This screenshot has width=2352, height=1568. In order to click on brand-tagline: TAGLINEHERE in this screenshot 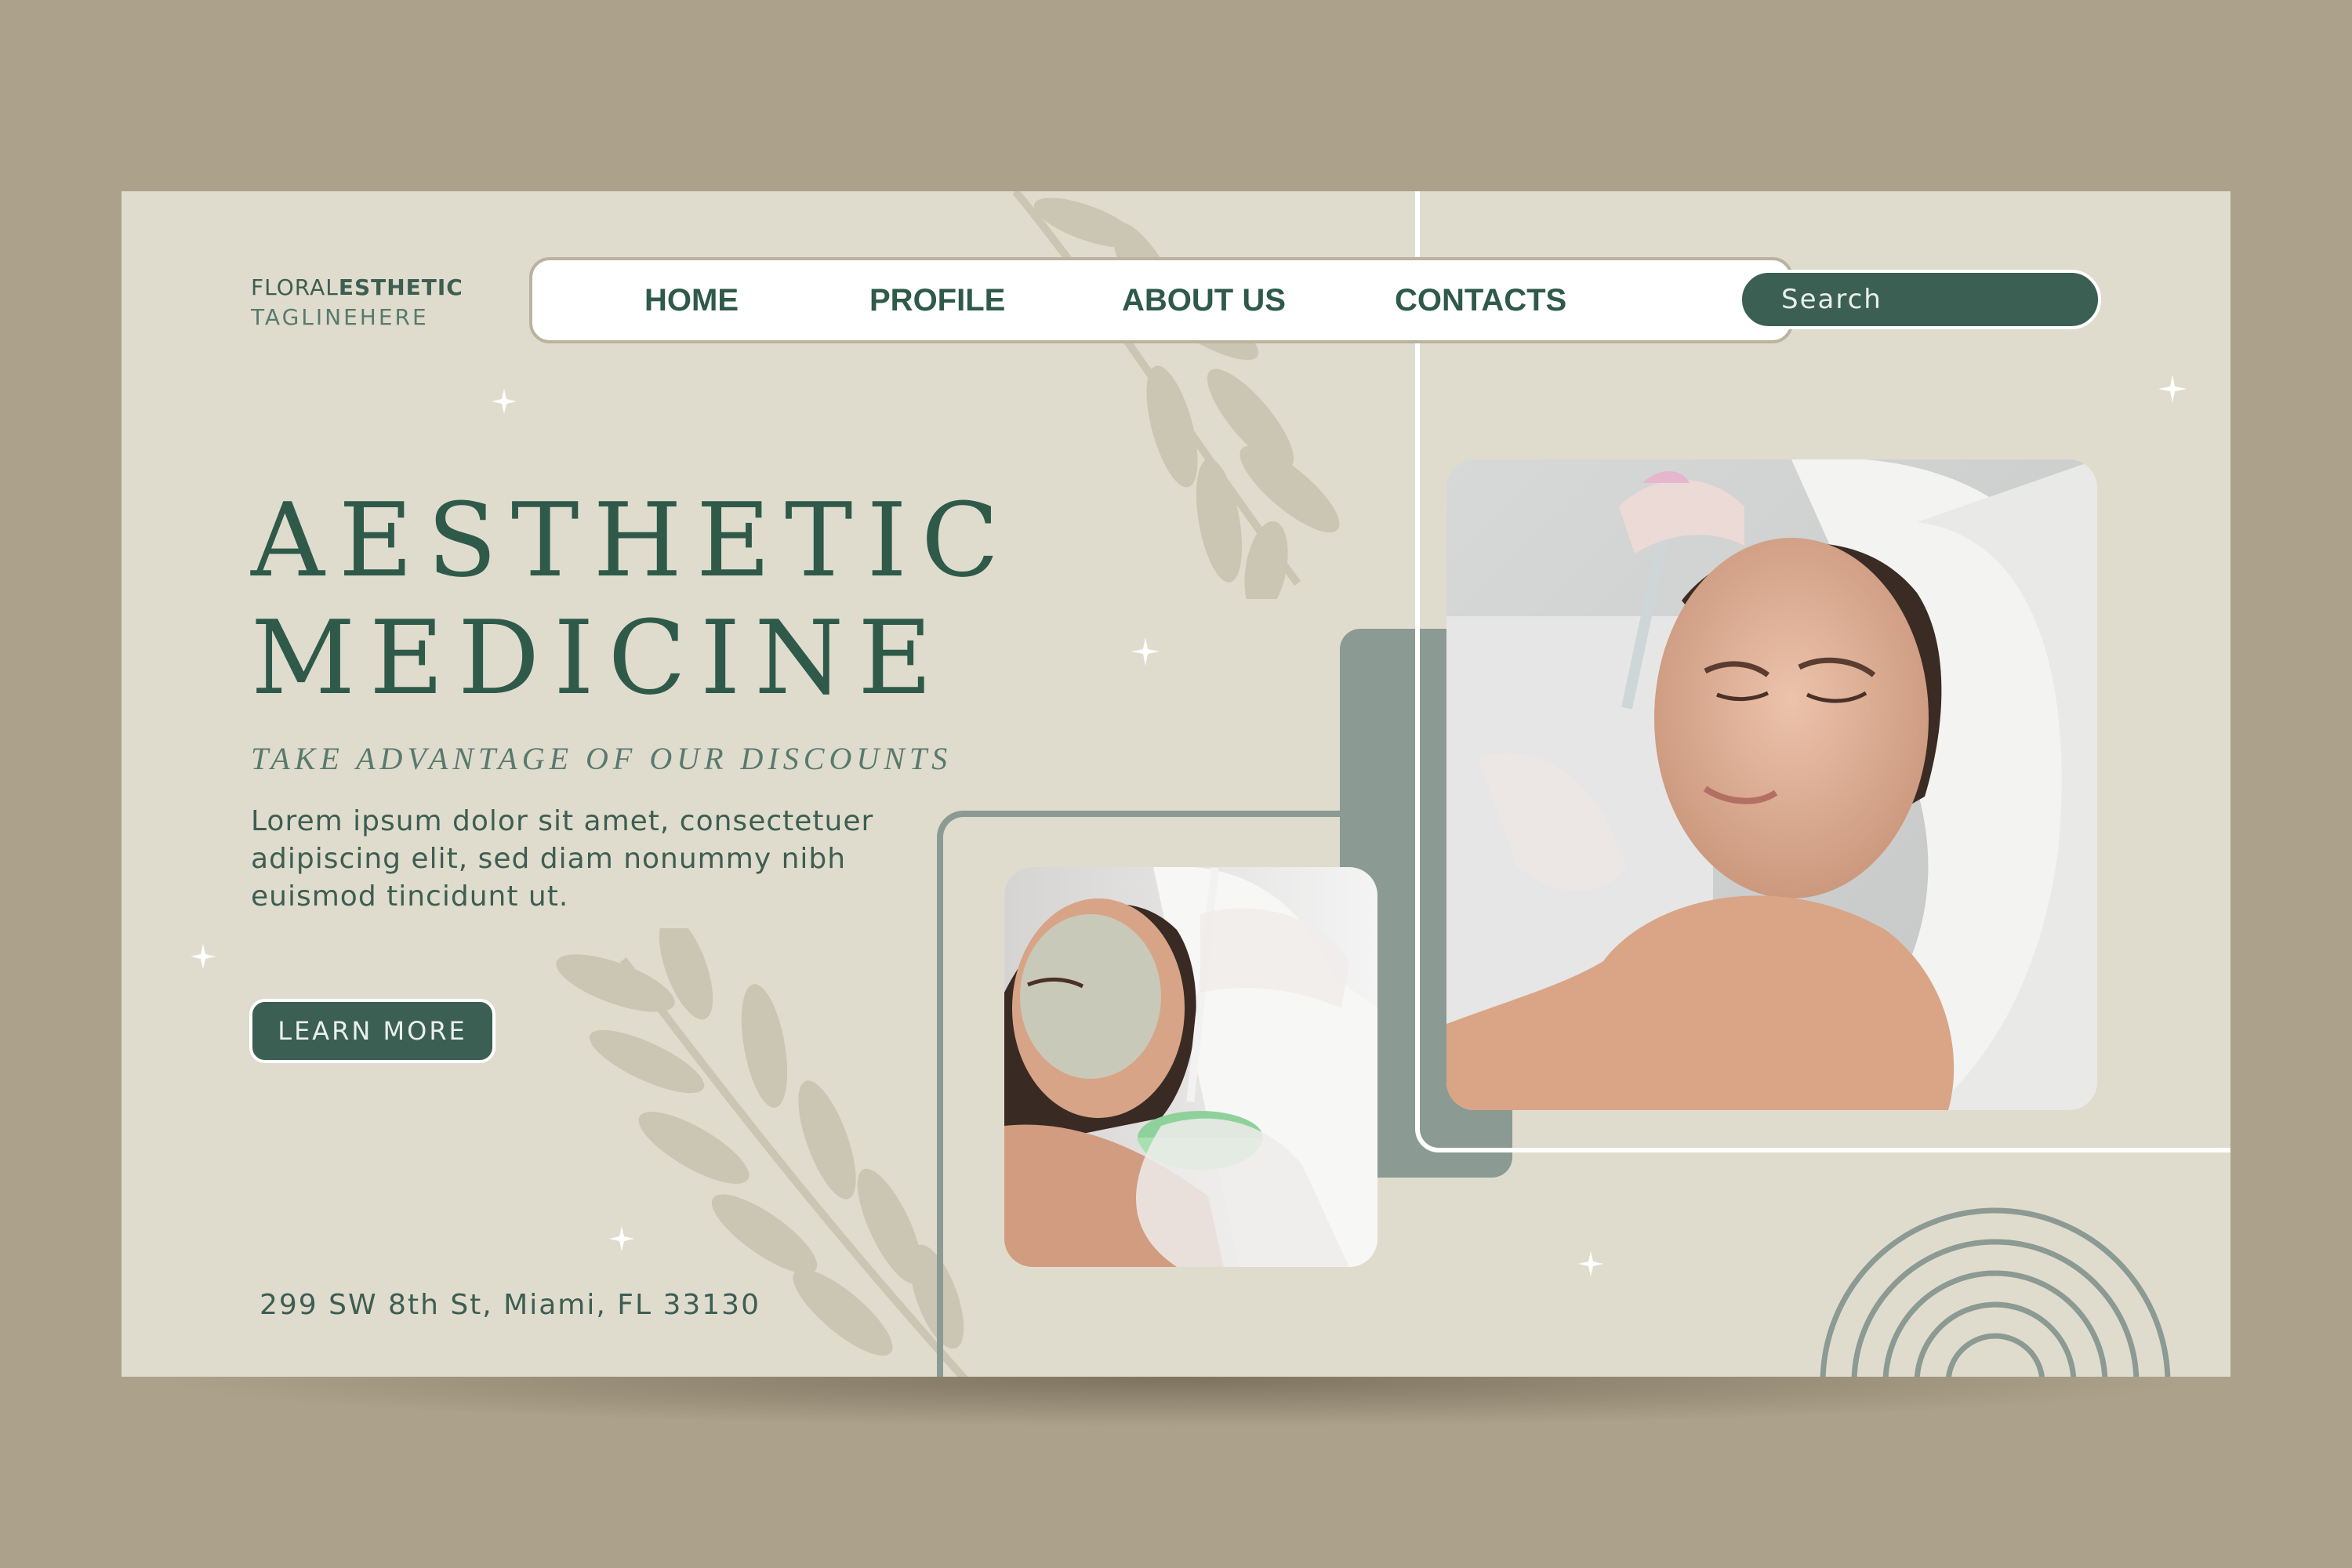, I will do `click(340, 317)`.